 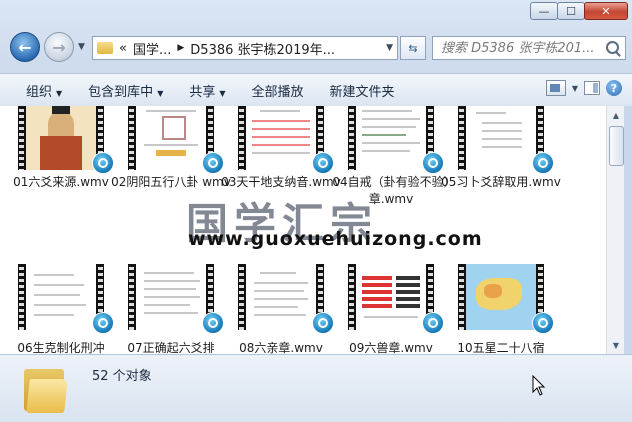 What do you see at coordinates (616, 115) in the screenshot?
I see `scroll-up-icon: ▲` at bounding box center [616, 115].